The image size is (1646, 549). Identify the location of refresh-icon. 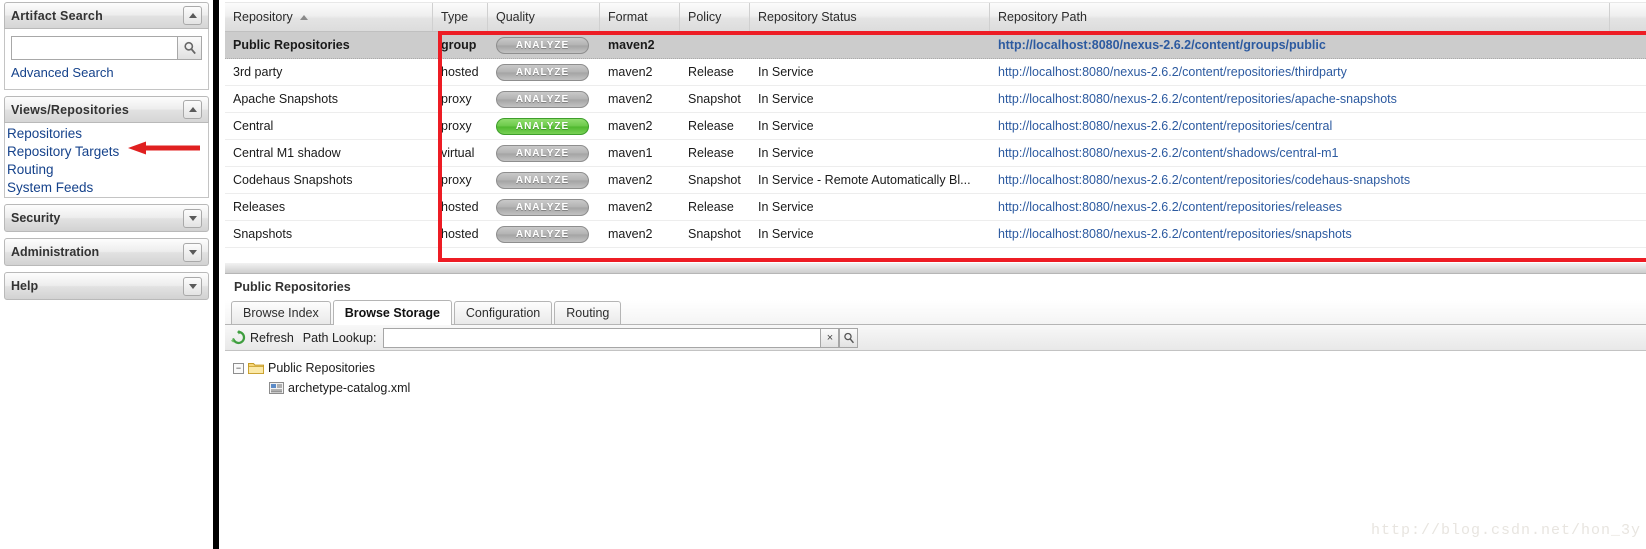
(238, 337).